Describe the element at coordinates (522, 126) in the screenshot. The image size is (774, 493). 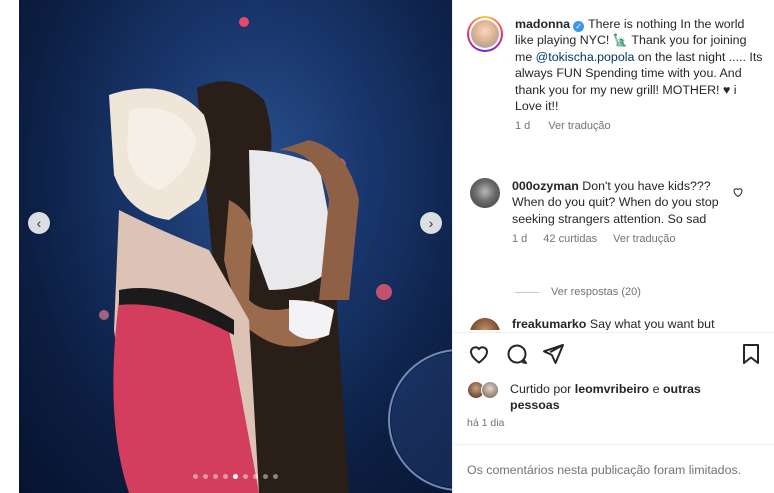
I see `caption-age: 1 d` at that location.